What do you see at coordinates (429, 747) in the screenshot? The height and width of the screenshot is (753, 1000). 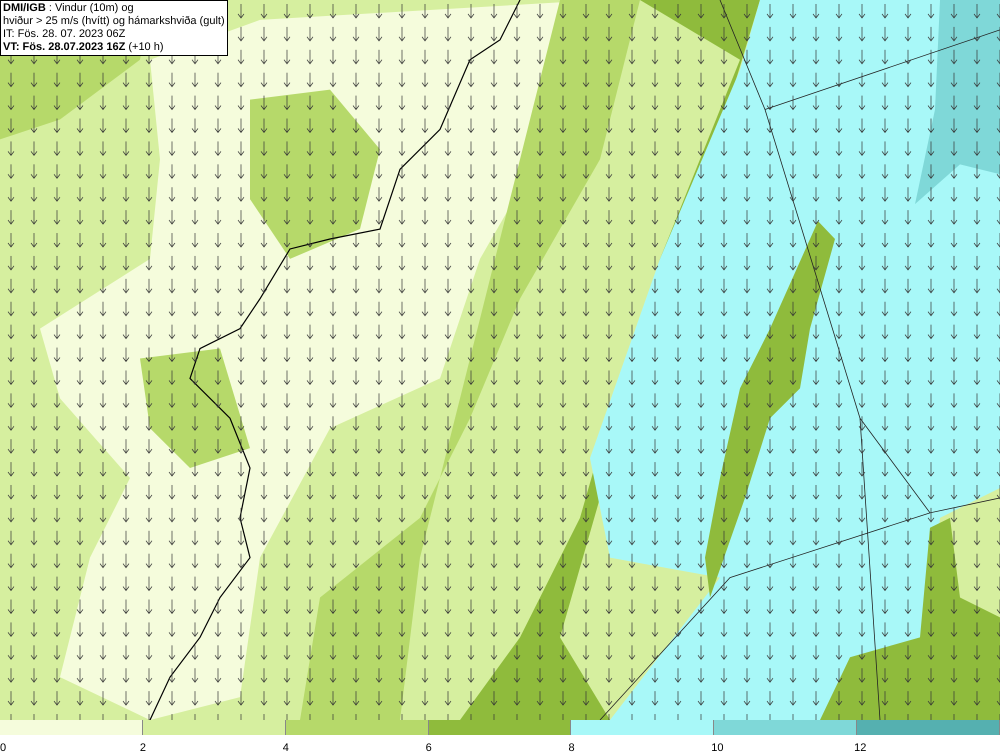 I see `legend-label: 6` at bounding box center [429, 747].